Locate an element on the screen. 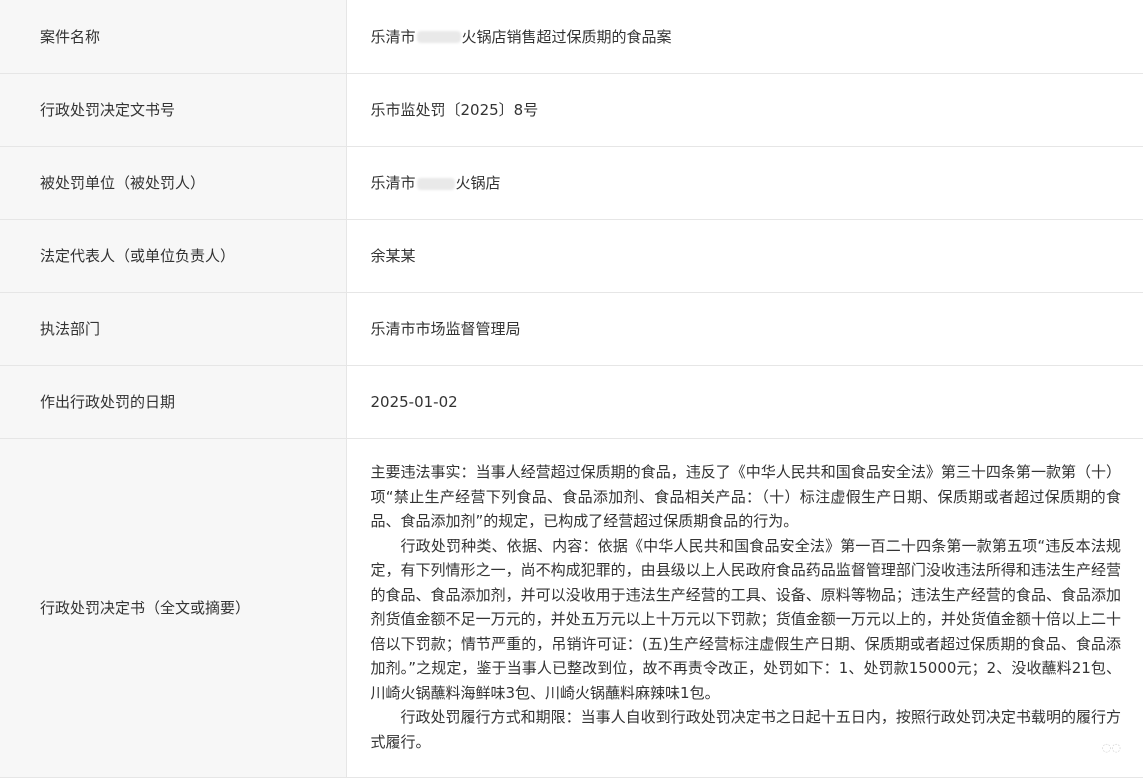 The height and width of the screenshot is (780, 1143). row-label-decision-date: 作出行政处罚的日期 is located at coordinates (173, 402).